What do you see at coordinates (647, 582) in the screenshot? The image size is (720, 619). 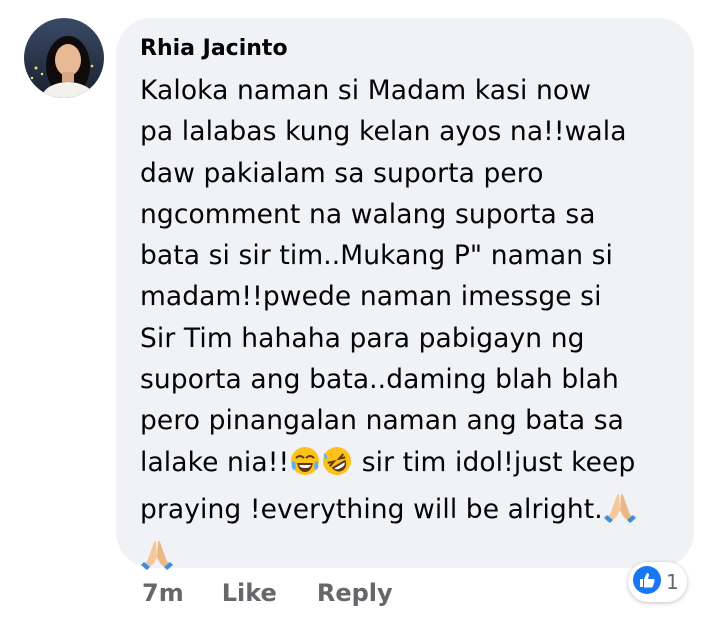 I see `like-icon` at bounding box center [647, 582].